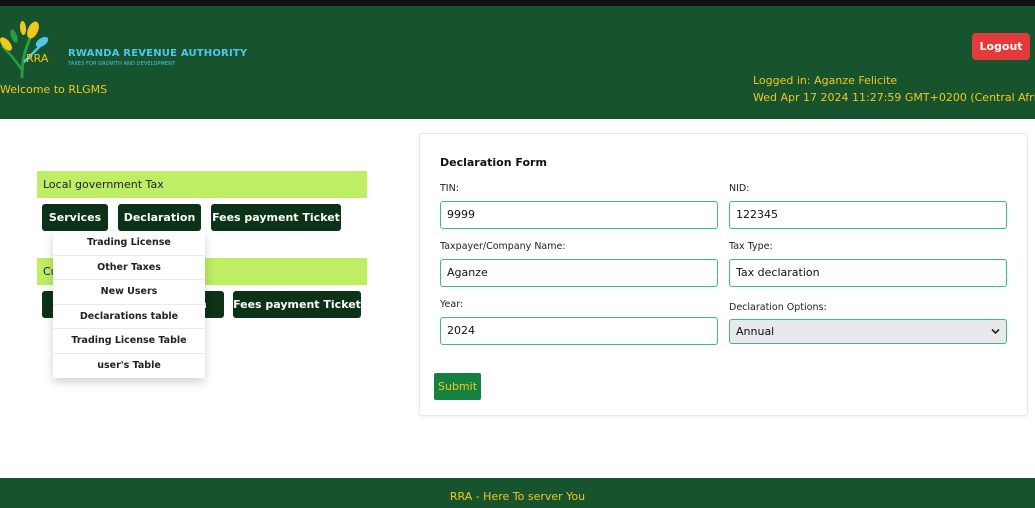 The width and height of the screenshot is (1035, 508). What do you see at coordinates (159, 217) in the screenshot?
I see `declaration-button: Declaration` at bounding box center [159, 217].